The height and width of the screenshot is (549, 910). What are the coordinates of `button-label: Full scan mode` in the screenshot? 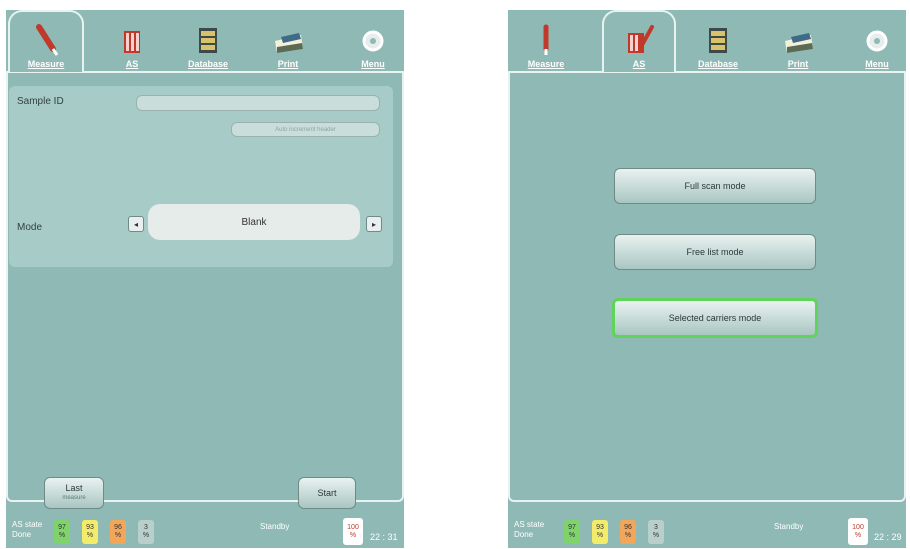 It's located at (715, 186).